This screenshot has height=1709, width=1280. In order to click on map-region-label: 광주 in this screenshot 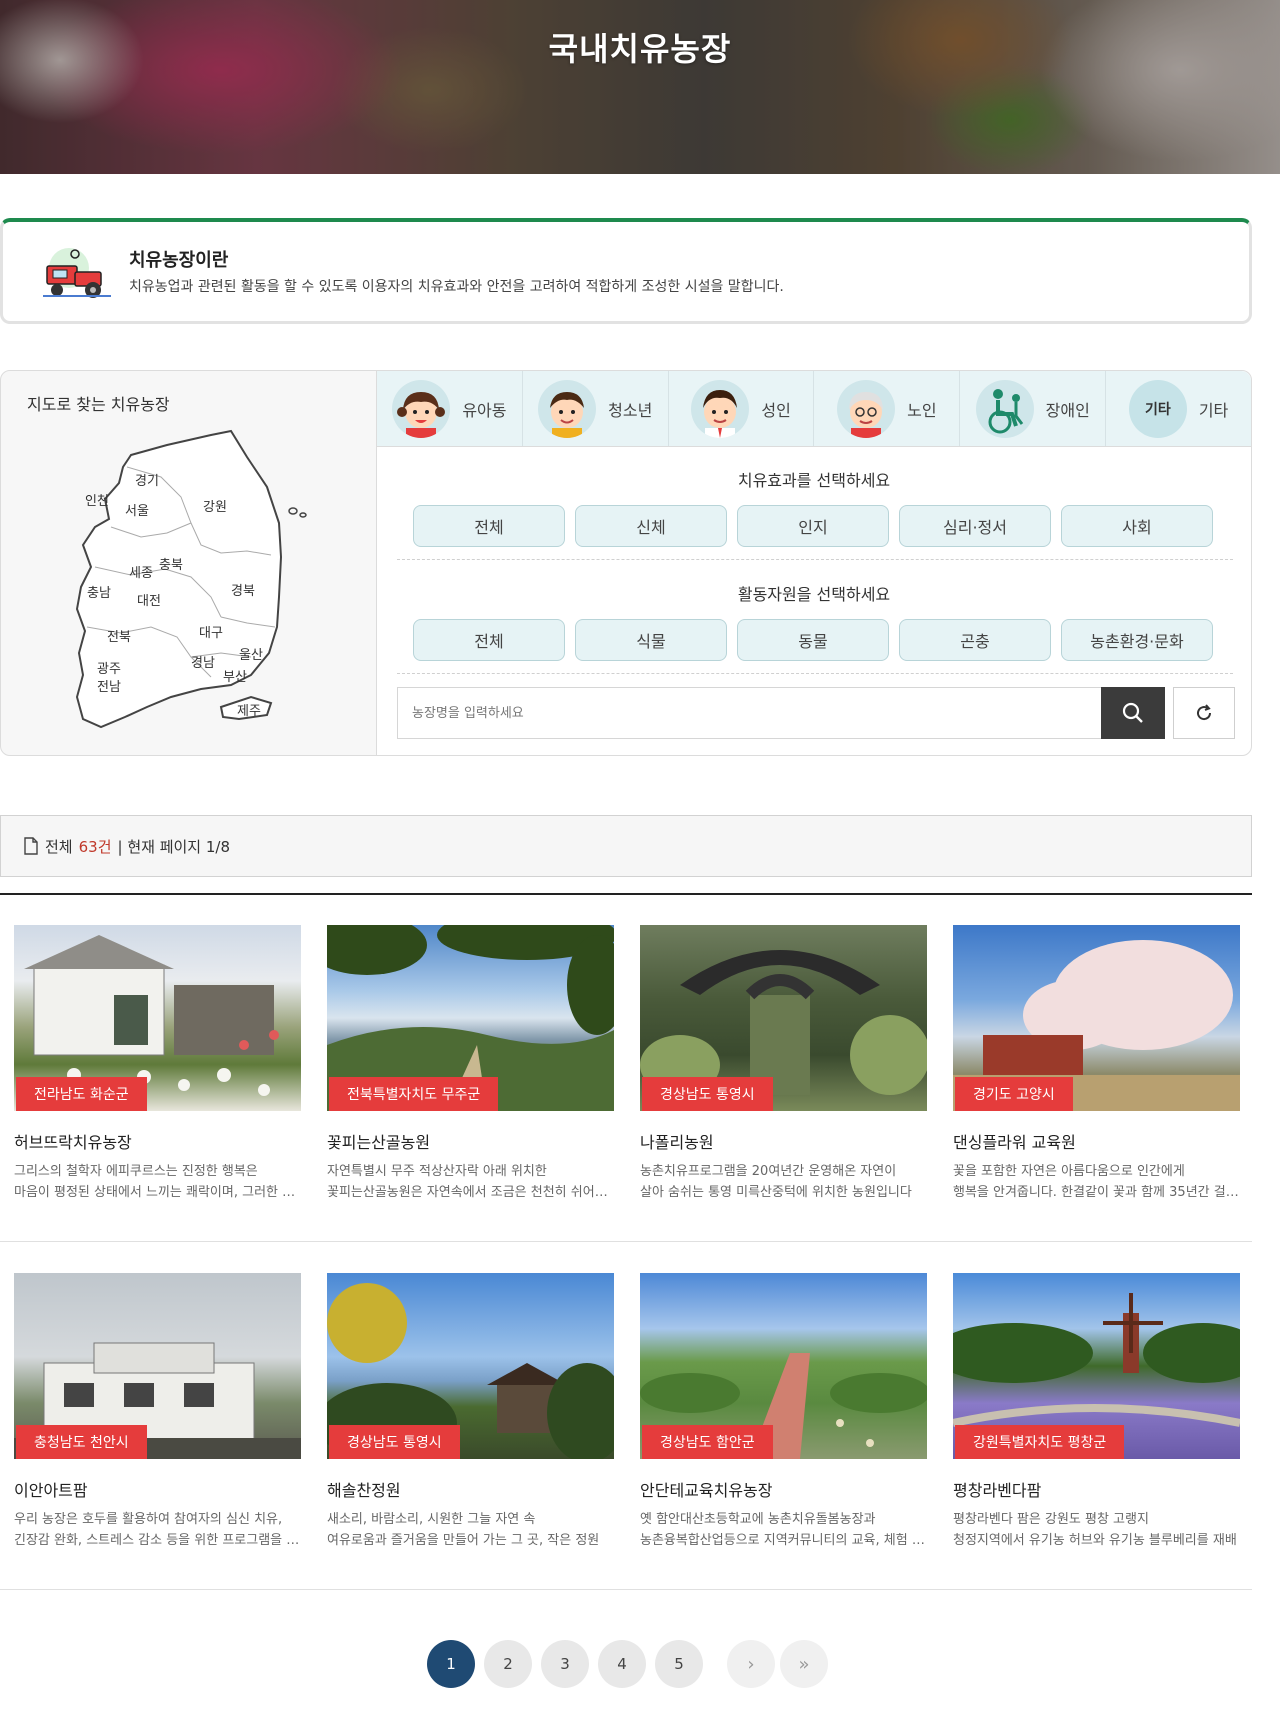, I will do `click(109, 669)`.